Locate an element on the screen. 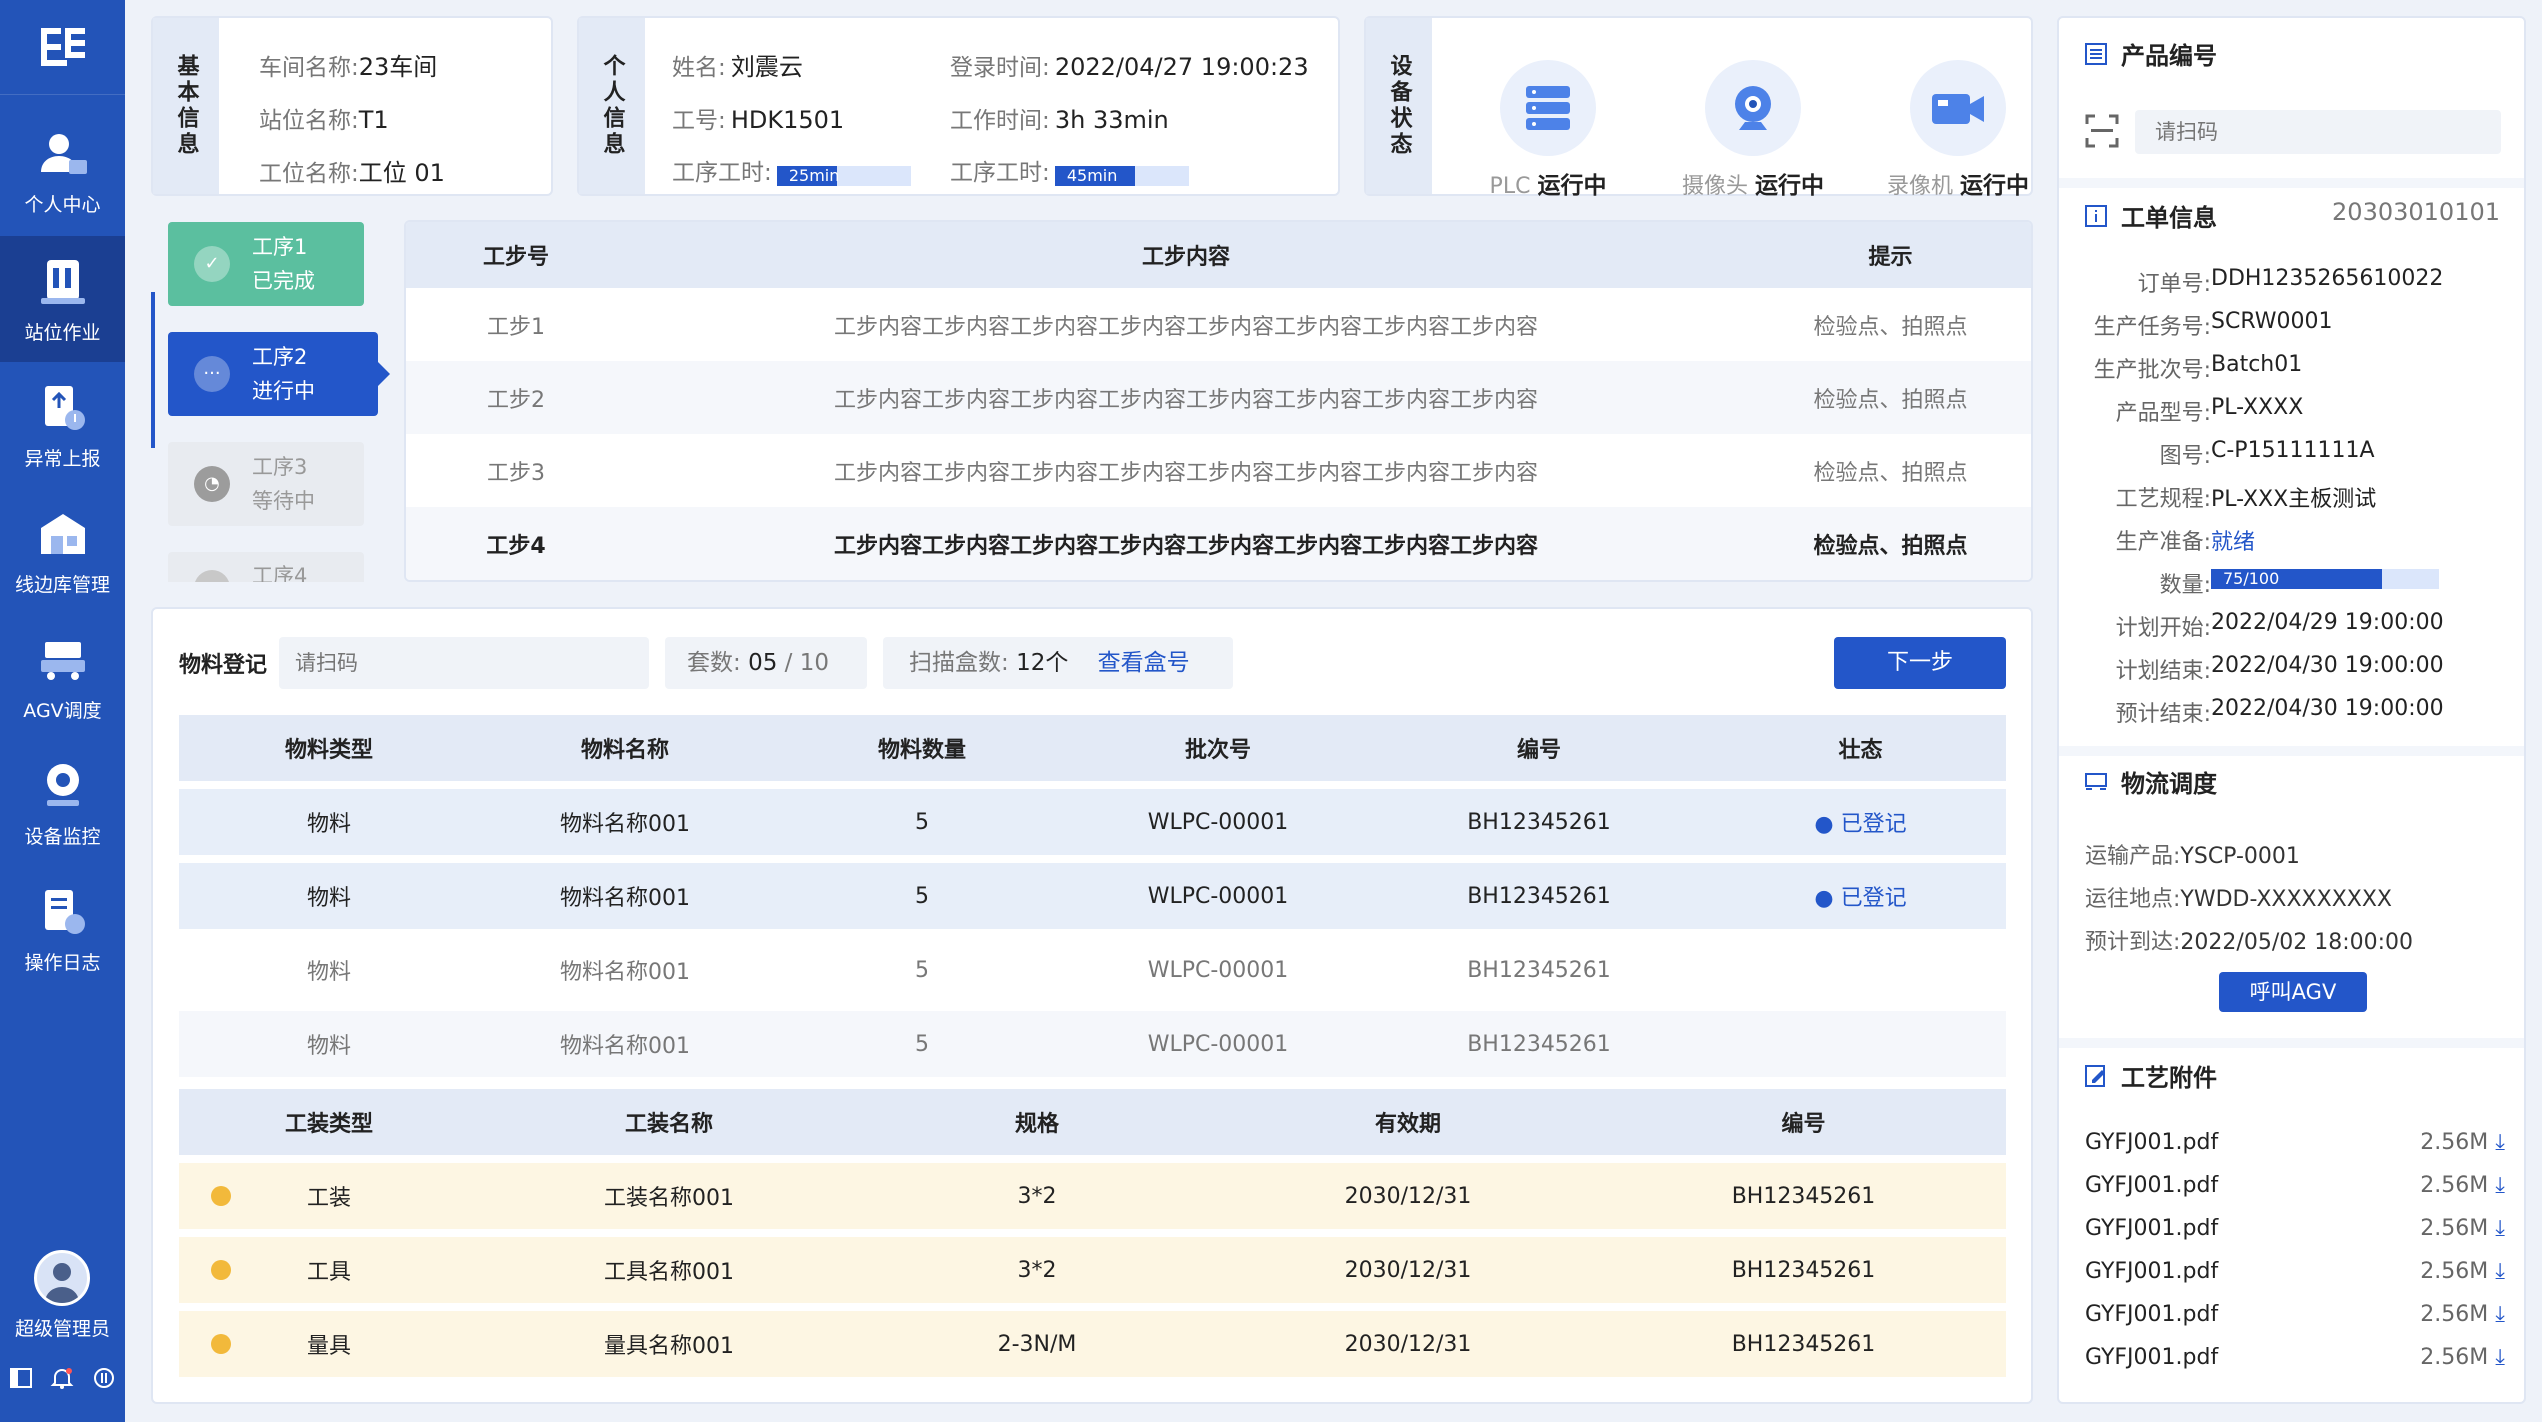  video-recorder-icon is located at coordinates (1958, 109).